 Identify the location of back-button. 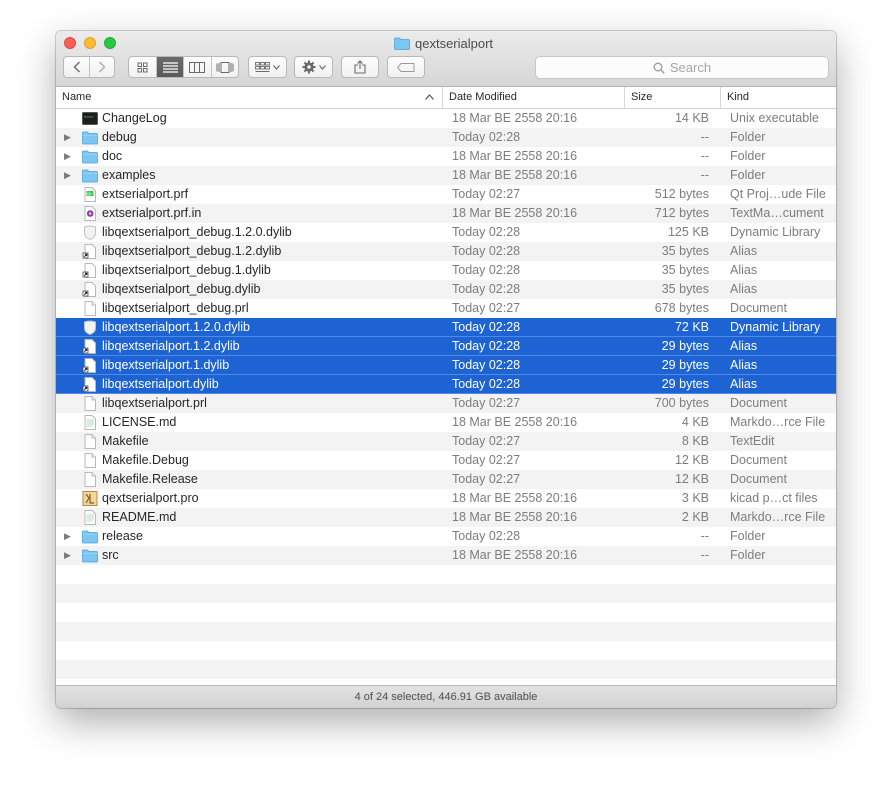
(76, 67).